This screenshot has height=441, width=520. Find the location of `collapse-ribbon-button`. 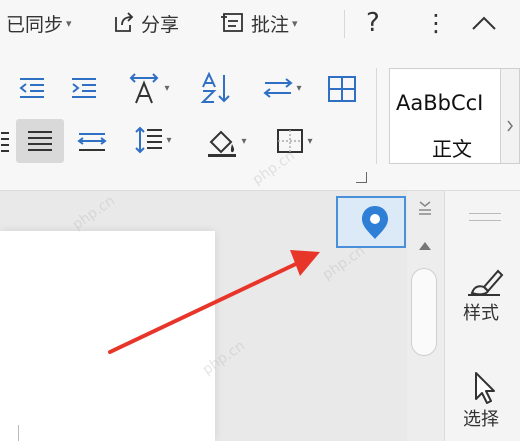

collapse-ribbon-button is located at coordinates (484, 23).